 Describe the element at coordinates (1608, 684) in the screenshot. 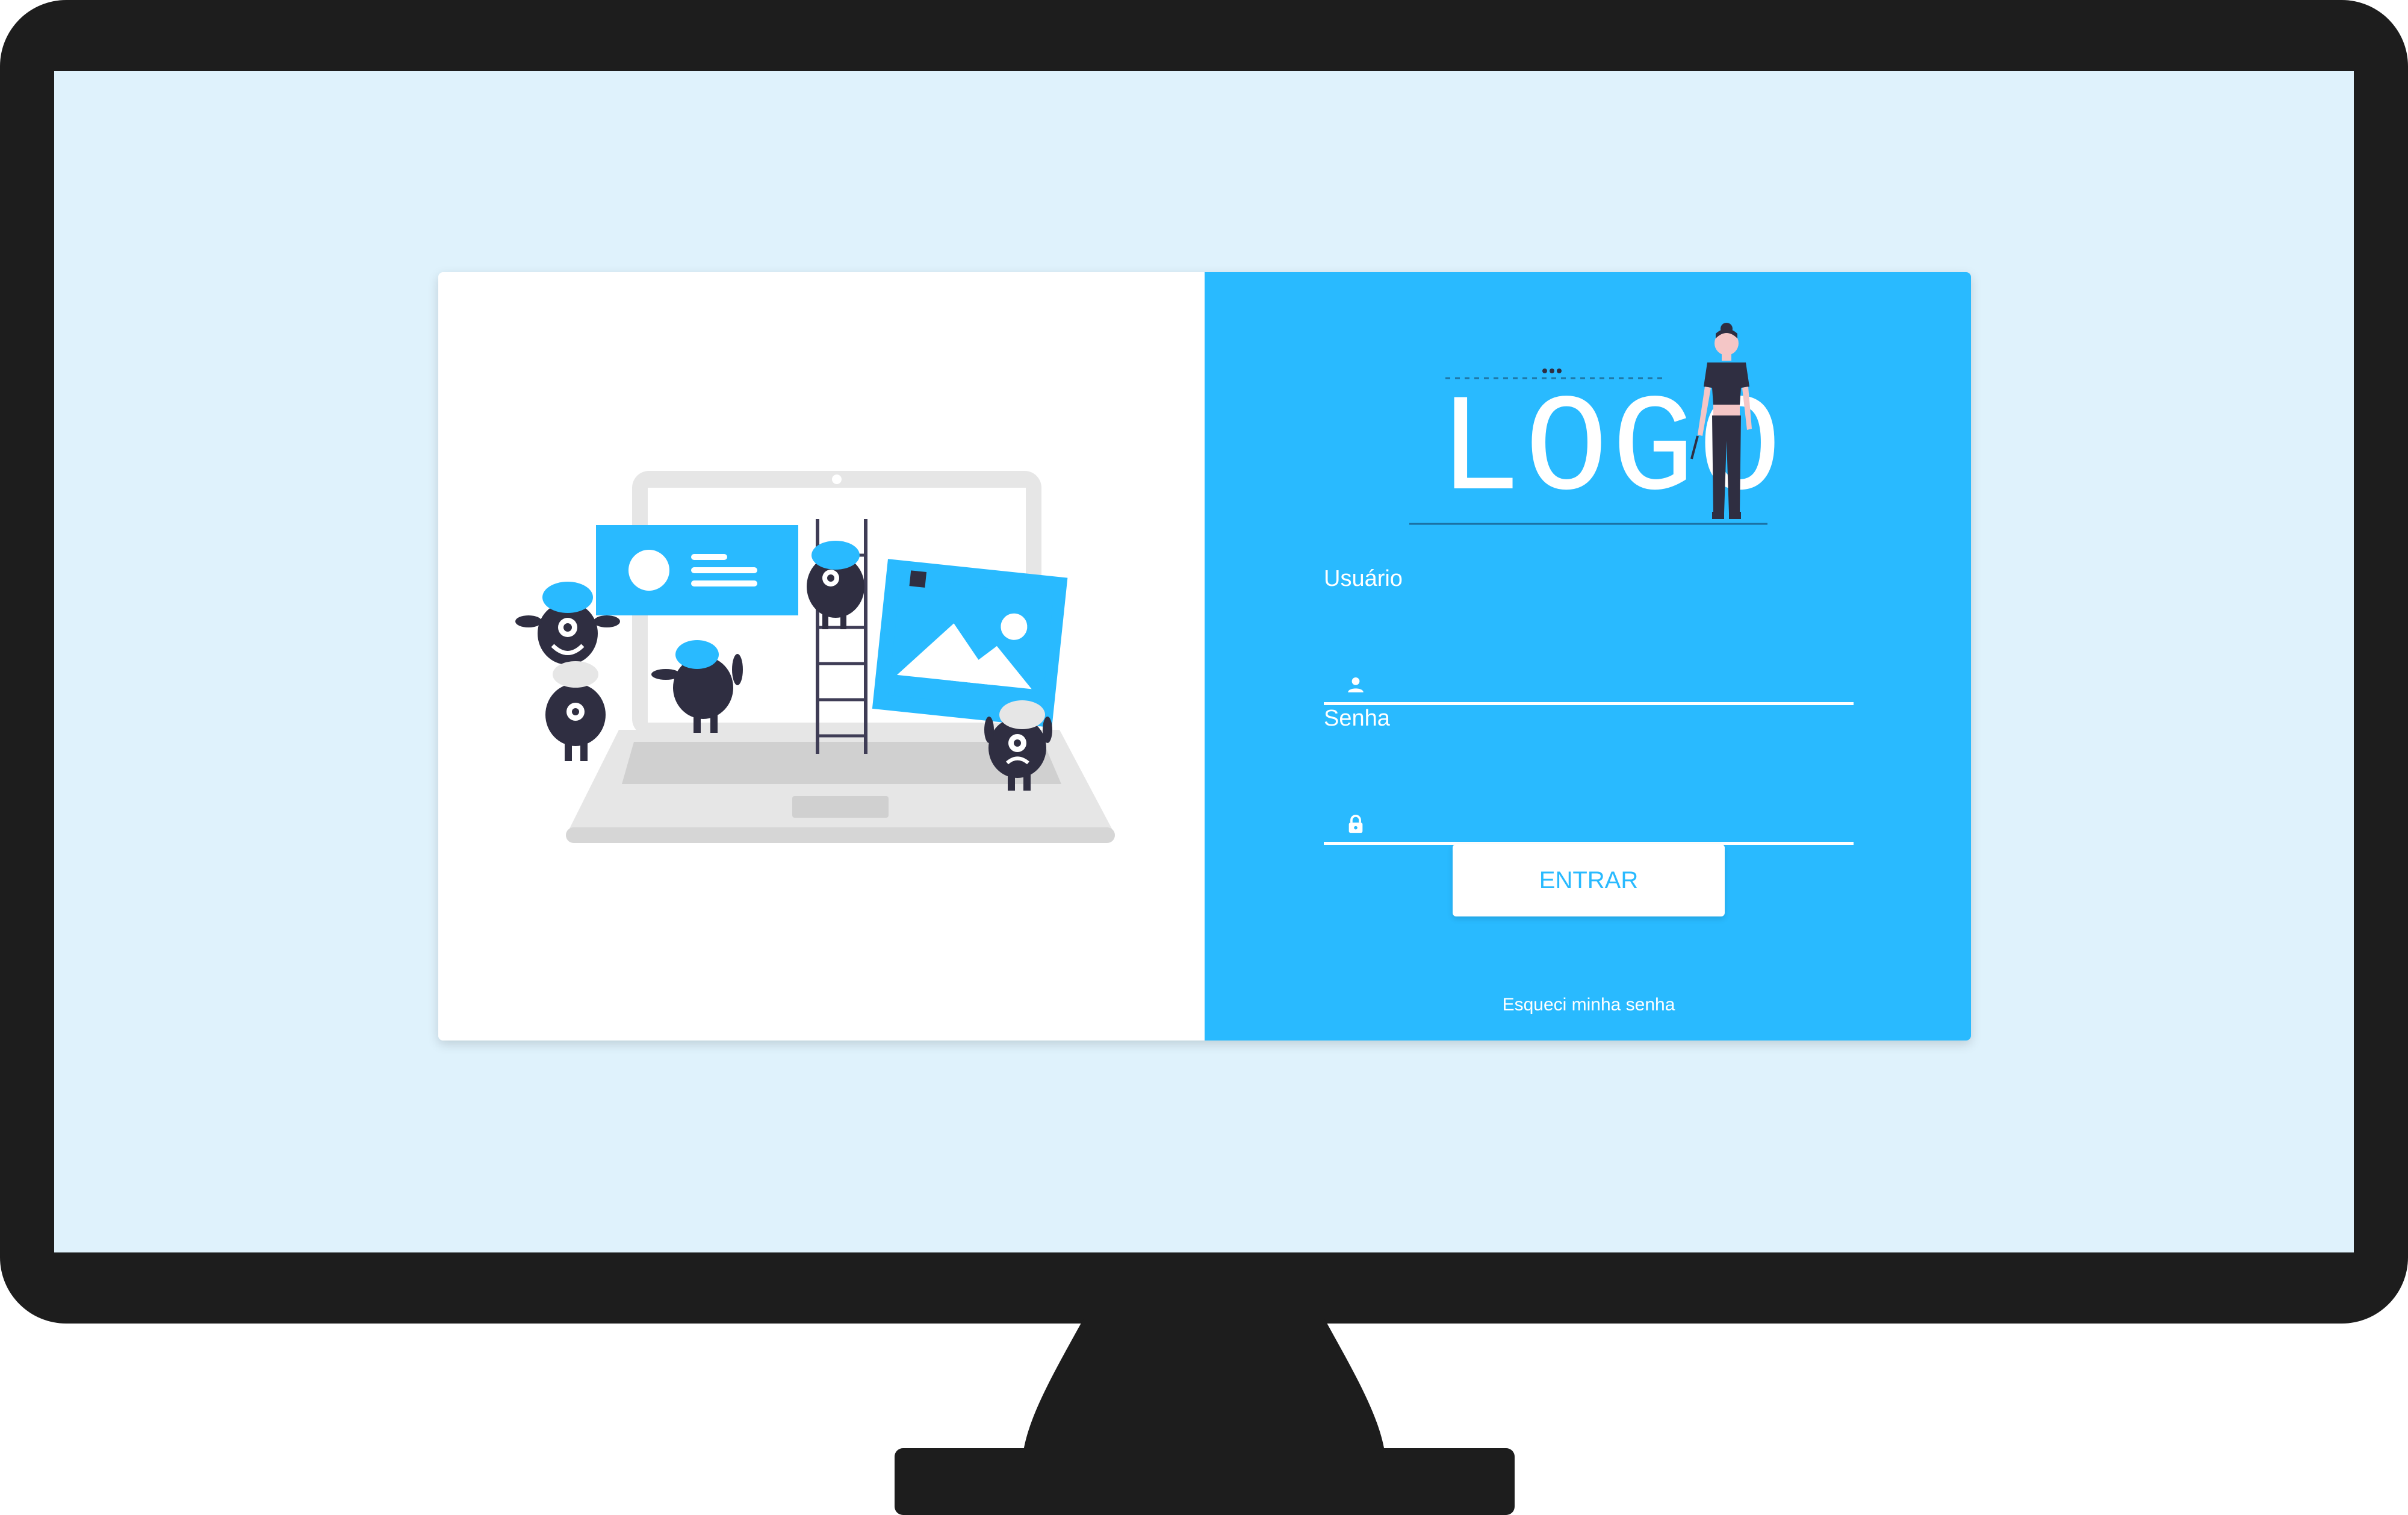

I see `username-input` at that location.